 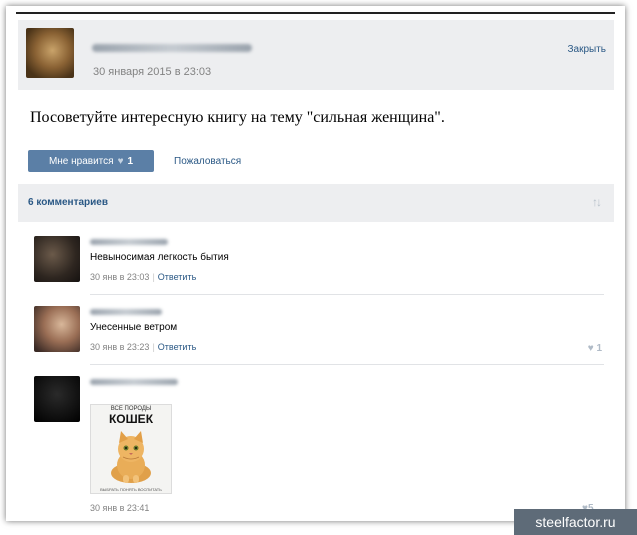 I want to click on comments-header: 6 комментариев ↑↓, so click(x=316, y=203).